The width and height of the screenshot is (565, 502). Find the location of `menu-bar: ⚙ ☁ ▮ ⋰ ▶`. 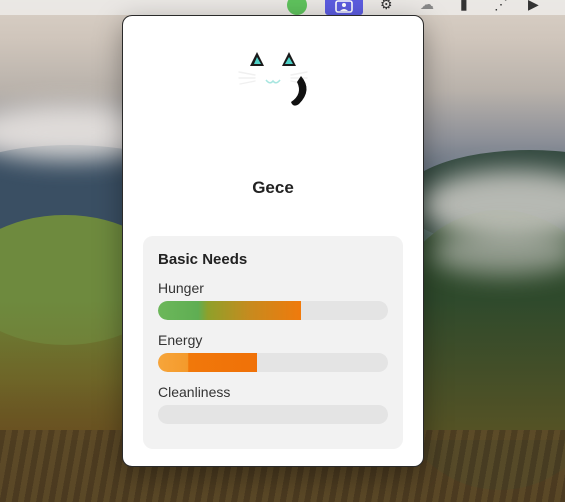

menu-bar: ⚙ ☁ ▮ ⋰ ▶ is located at coordinates (282, 7).